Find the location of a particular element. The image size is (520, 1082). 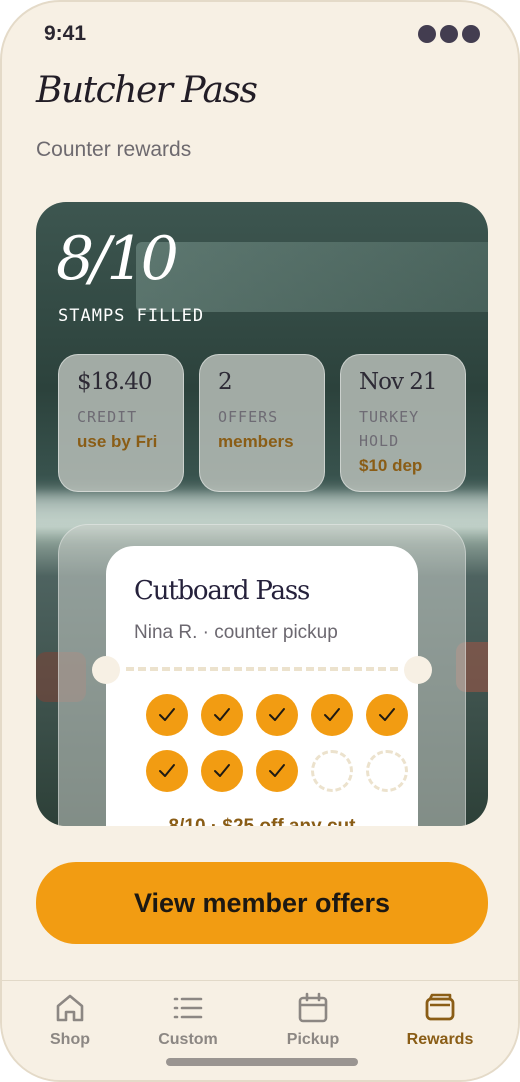

list-icon is located at coordinates (188, 1008).